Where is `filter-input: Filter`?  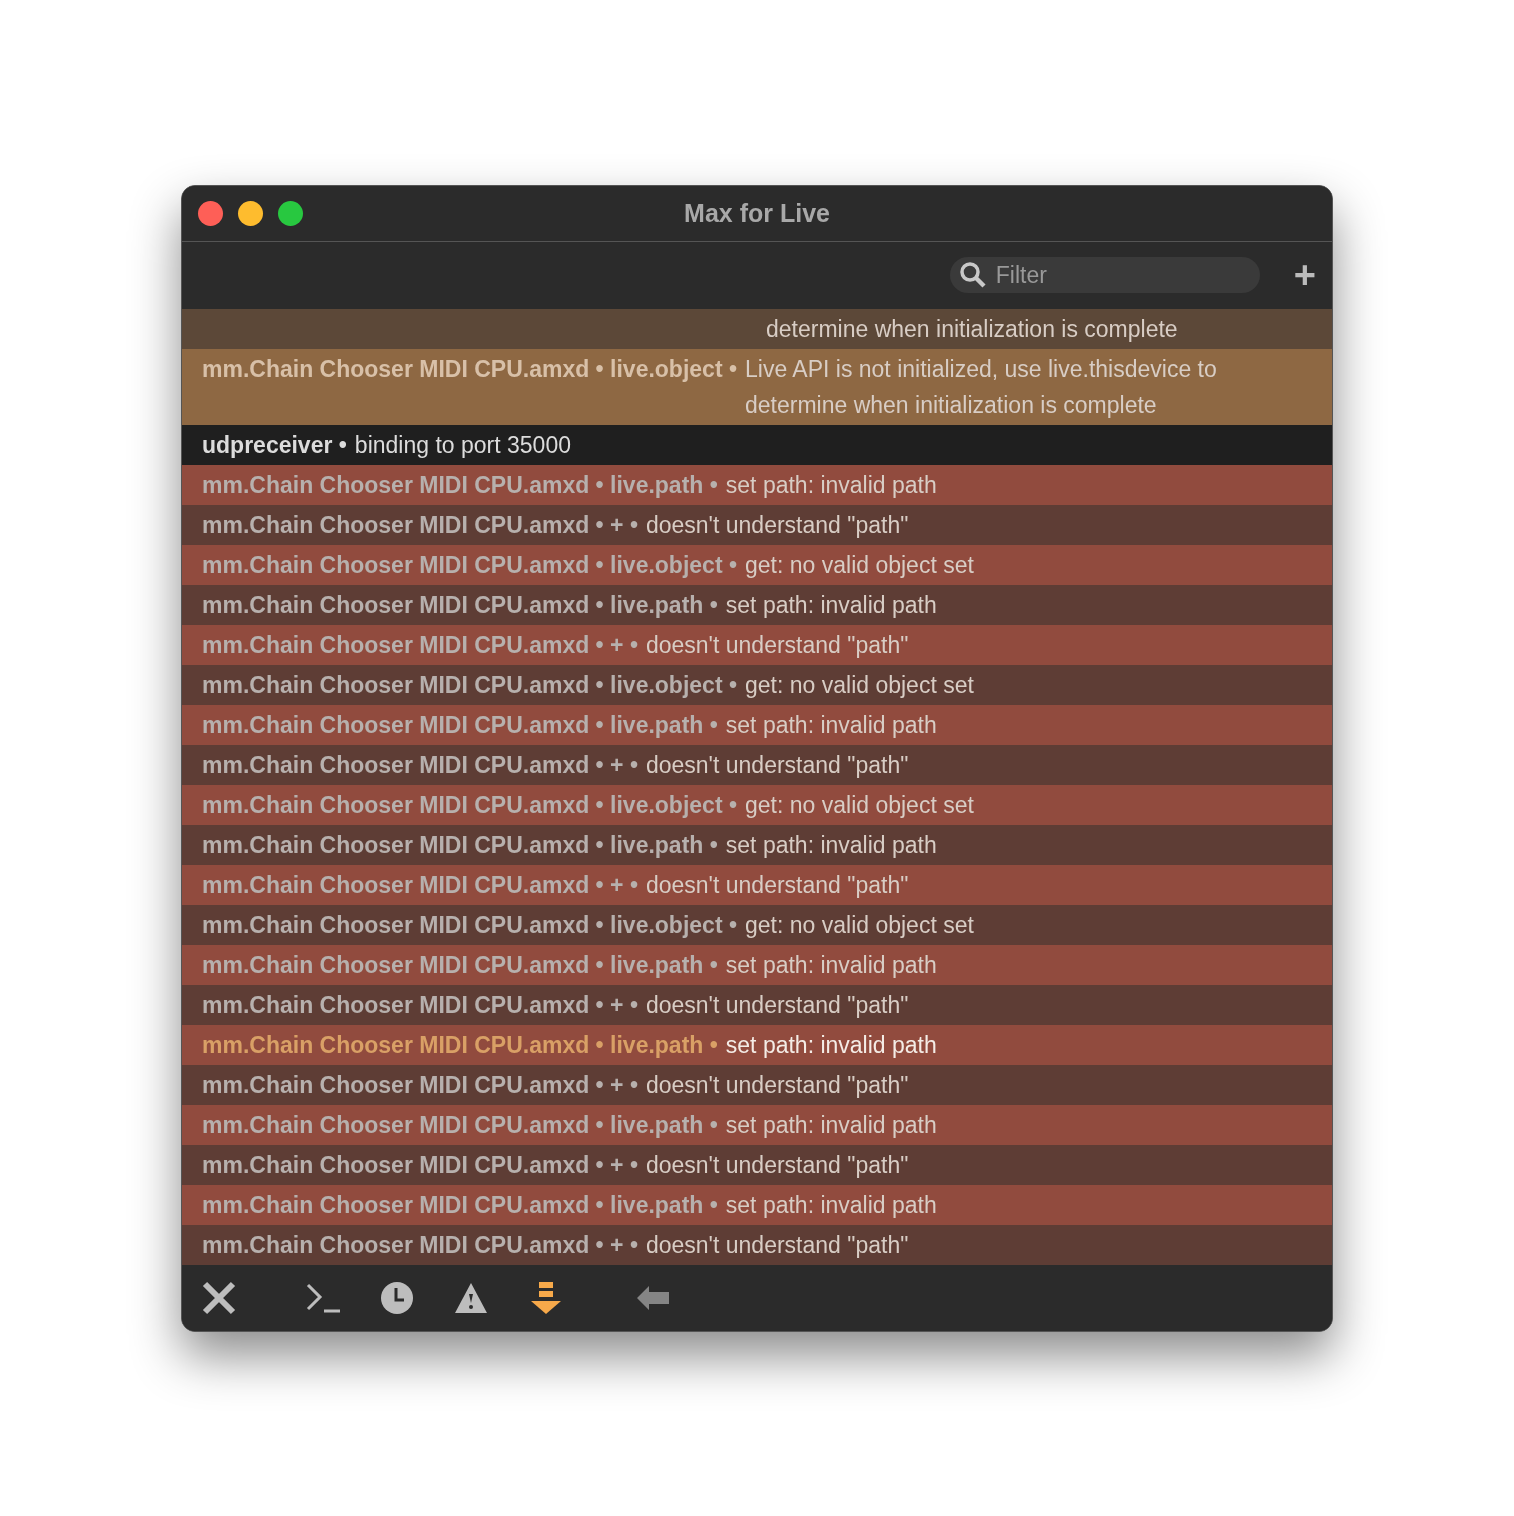
filter-input: Filter is located at coordinates (1115, 275).